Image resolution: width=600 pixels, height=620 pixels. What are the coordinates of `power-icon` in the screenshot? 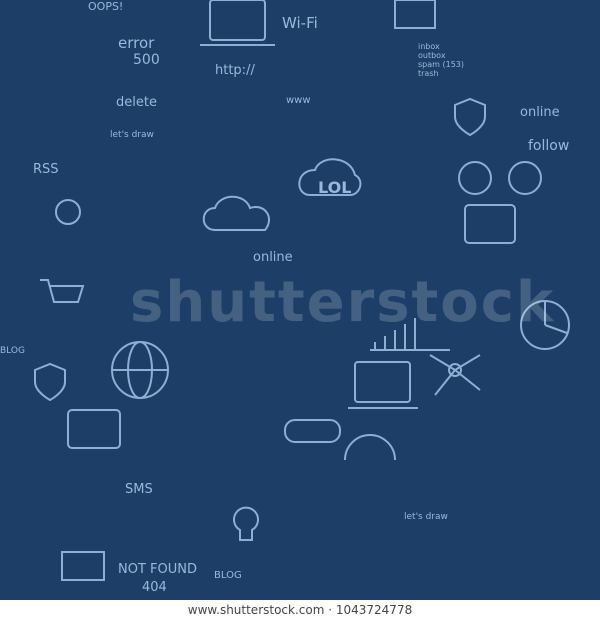 It's located at (68, 212).